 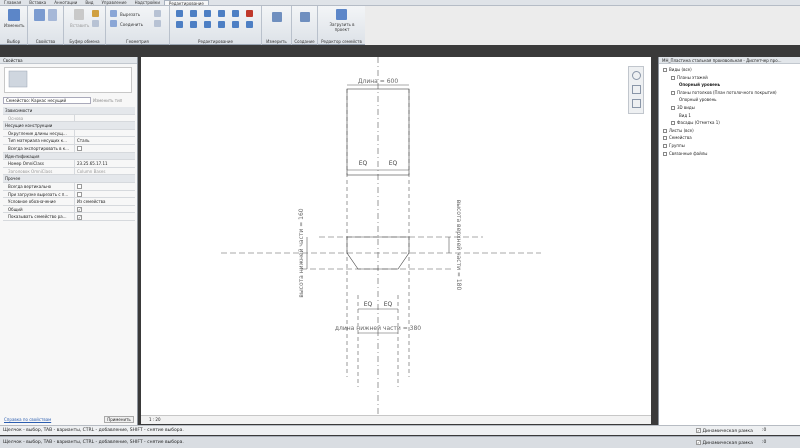 I want to click on browser-tree-item: Вид 1, so click(x=685, y=115).